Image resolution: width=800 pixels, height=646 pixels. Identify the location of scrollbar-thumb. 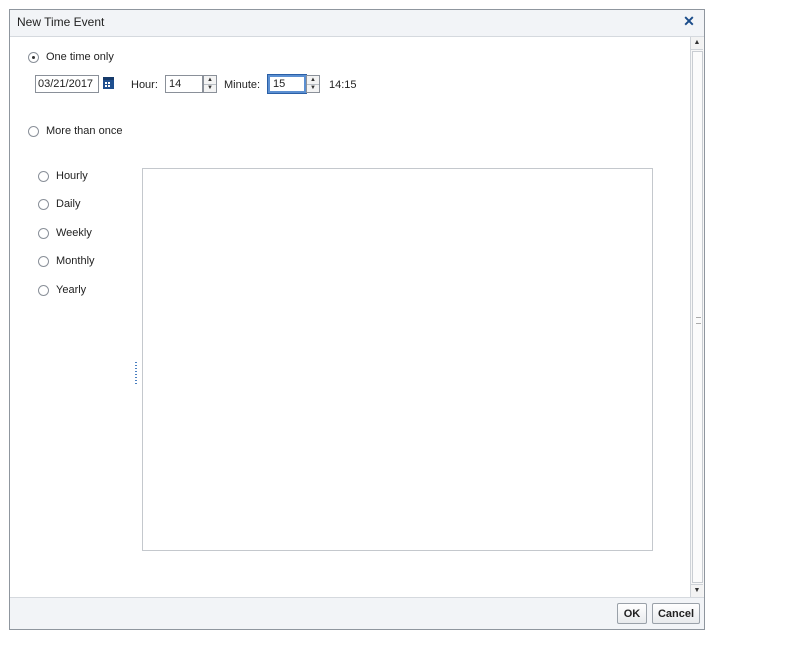
(697, 317).